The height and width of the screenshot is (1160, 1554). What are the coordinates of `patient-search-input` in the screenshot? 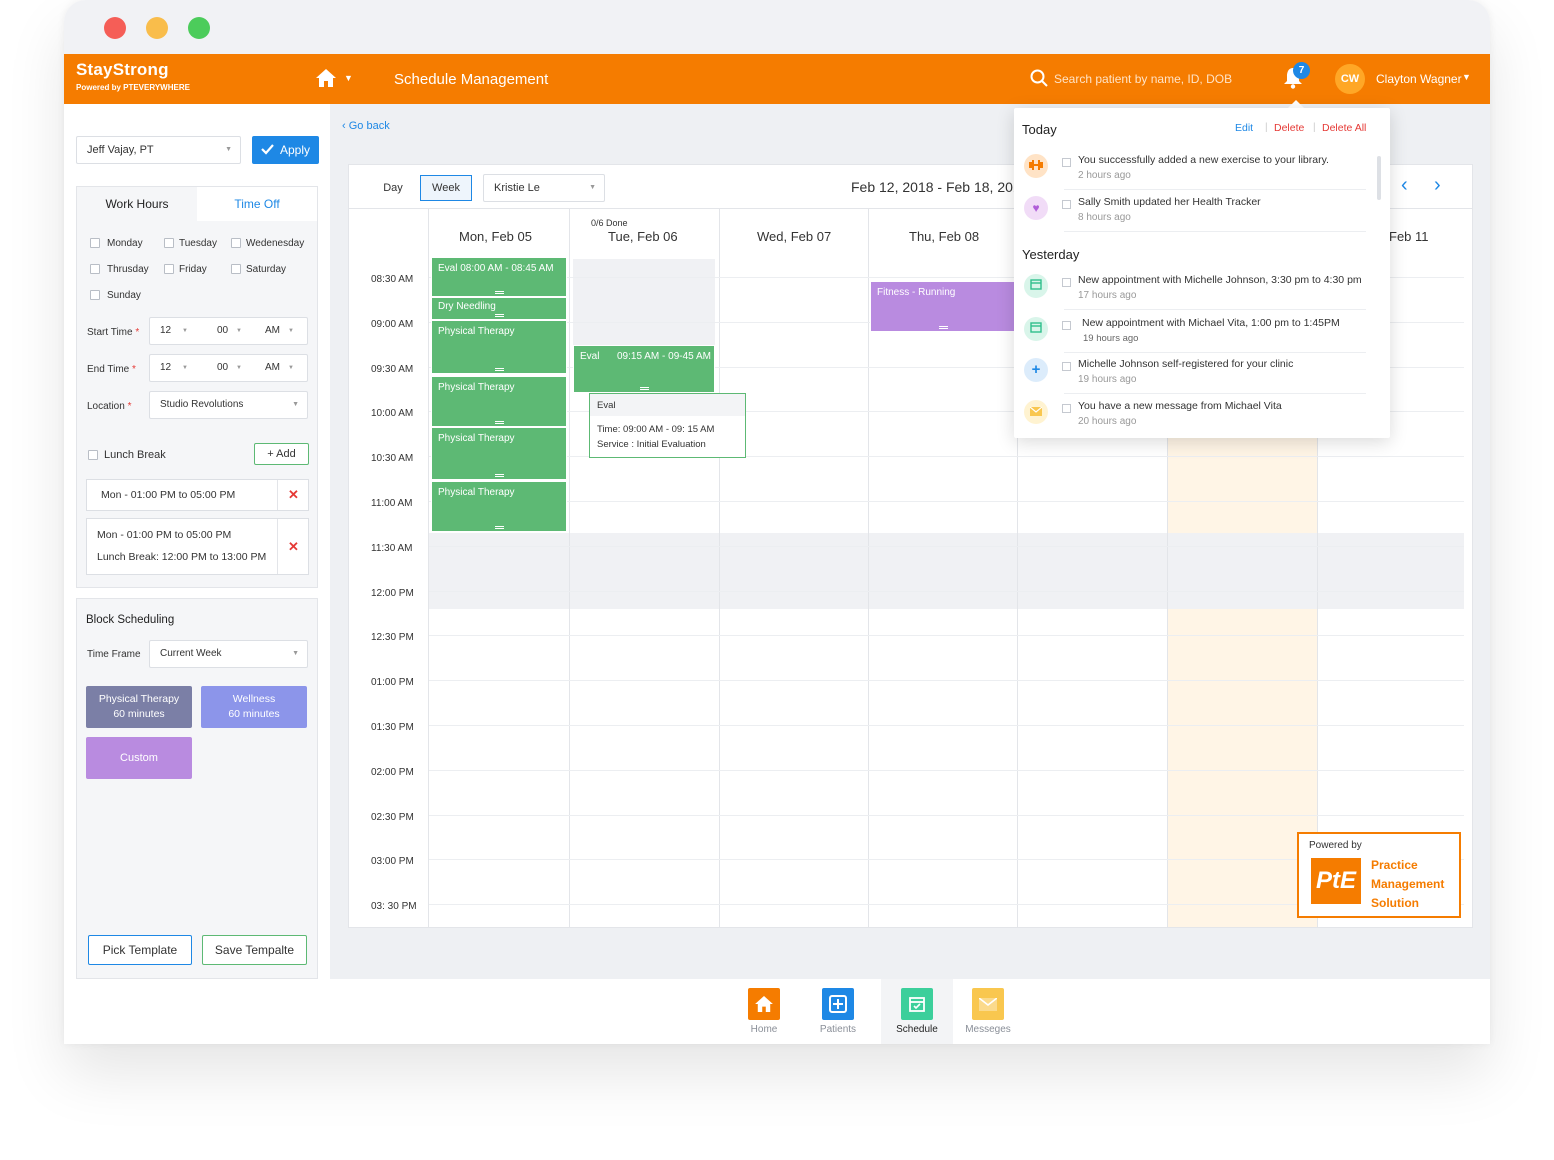 It's located at (1159, 79).